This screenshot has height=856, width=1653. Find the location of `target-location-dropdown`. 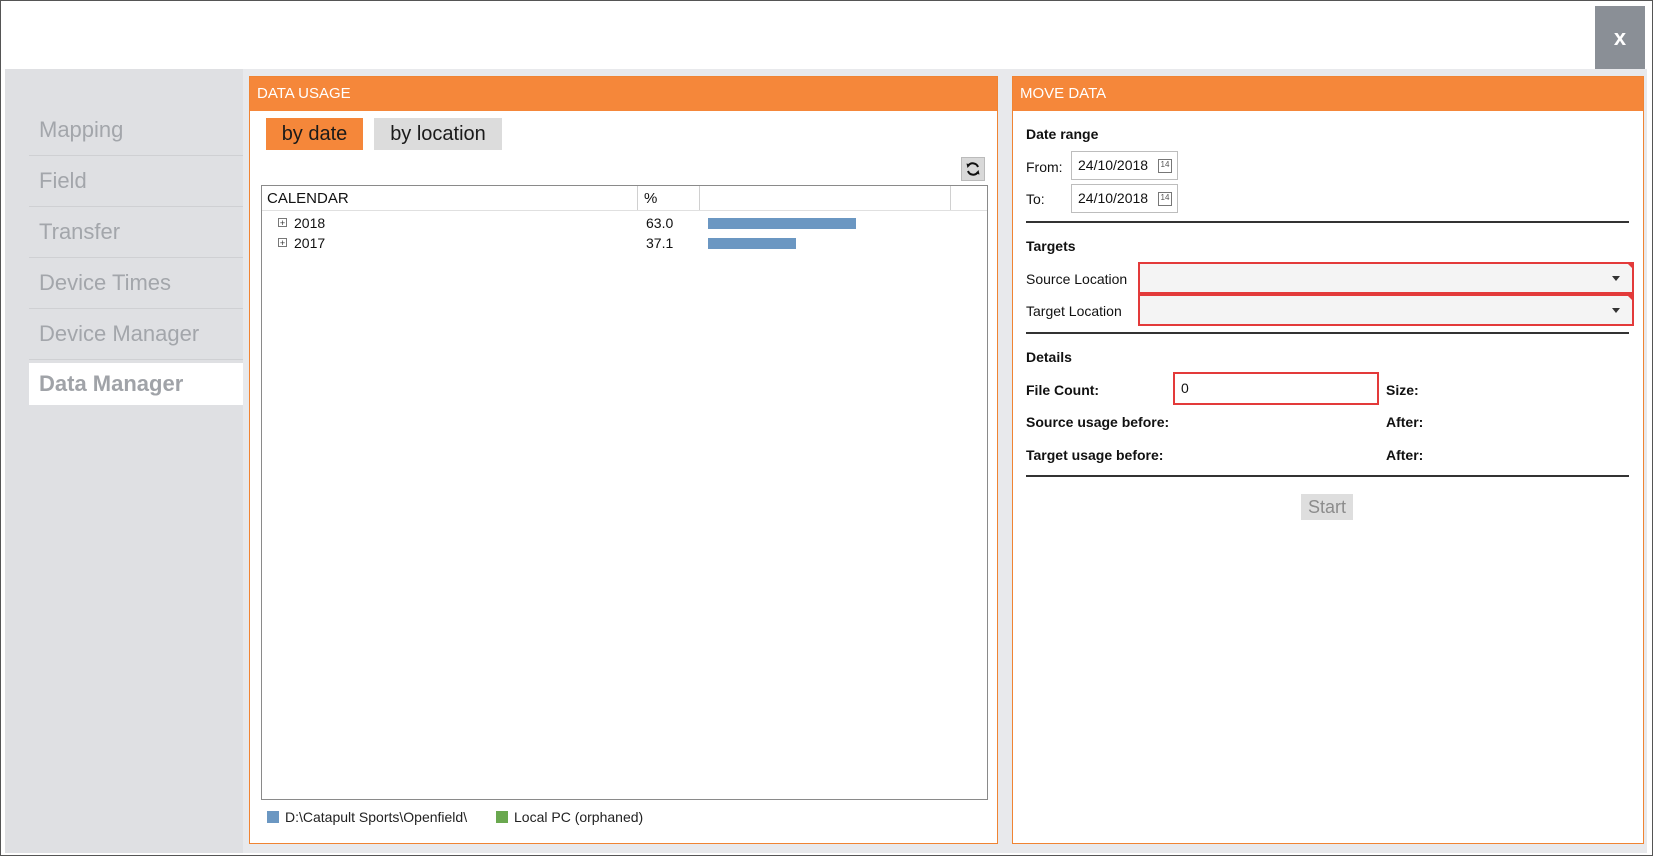

target-location-dropdown is located at coordinates (1386, 310).